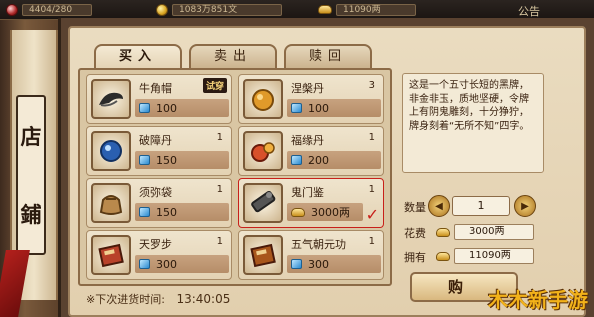  What do you see at coordinates (111, 151) in the screenshot?
I see `breakthrough-pill-icon` at bounding box center [111, 151].